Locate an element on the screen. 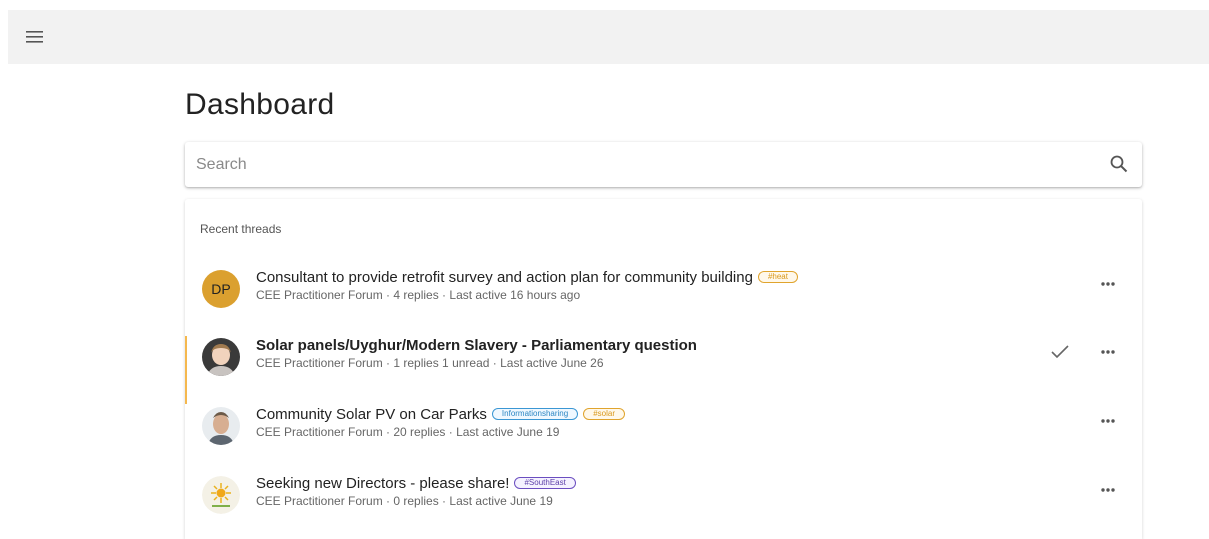 The image size is (1209, 539). search-input is located at coordinates (625, 164).